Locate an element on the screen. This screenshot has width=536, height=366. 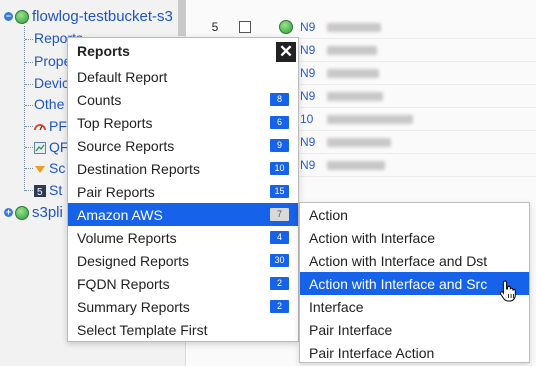
submenu-item-action: Action is located at coordinates (414, 214).